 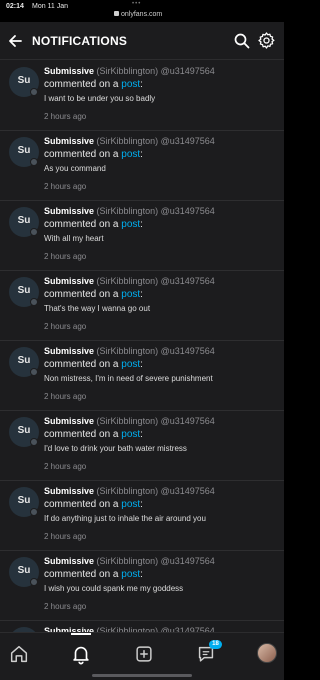 I want to click on active-tab-indicator, so click(x=81, y=634).